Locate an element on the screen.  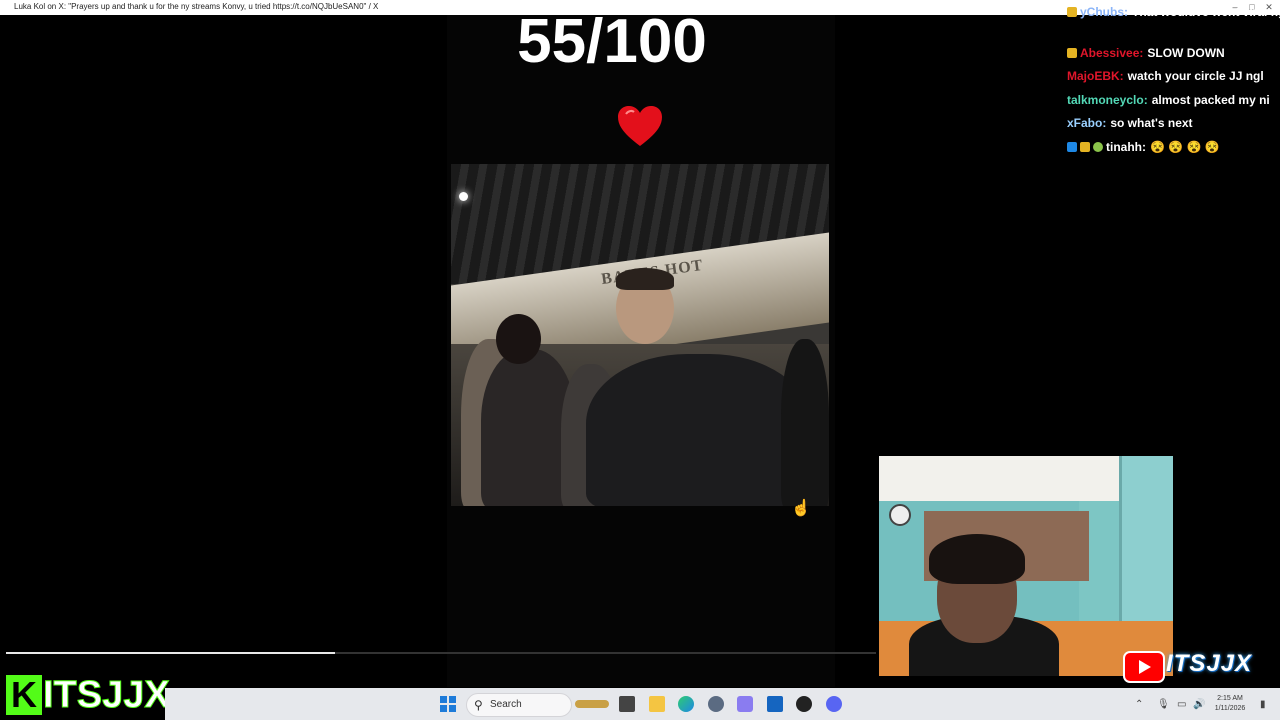
video-ceiling-light is located at coordinates (463, 196).